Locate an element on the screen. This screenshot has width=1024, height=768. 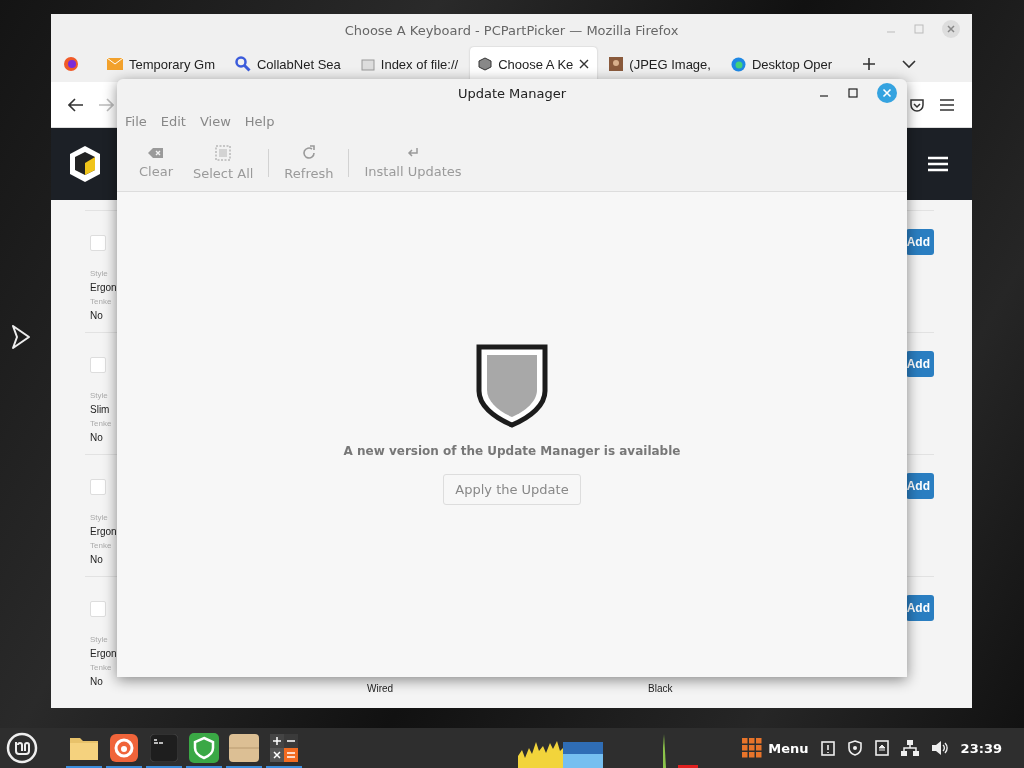
selection-icon is located at coordinates (223, 153).